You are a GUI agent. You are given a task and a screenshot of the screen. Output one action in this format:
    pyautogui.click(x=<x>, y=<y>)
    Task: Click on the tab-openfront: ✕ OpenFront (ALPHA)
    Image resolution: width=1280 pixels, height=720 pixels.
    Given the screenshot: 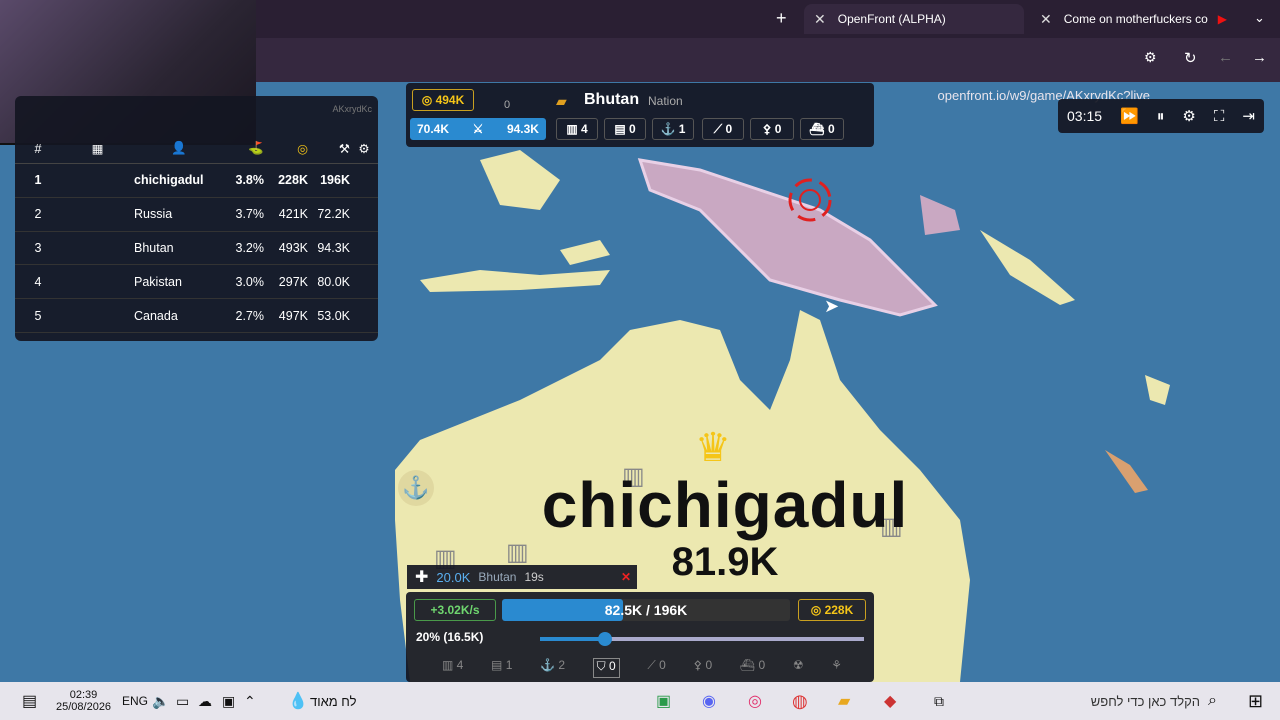 What is the action you would take?
    pyautogui.click(x=914, y=19)
    